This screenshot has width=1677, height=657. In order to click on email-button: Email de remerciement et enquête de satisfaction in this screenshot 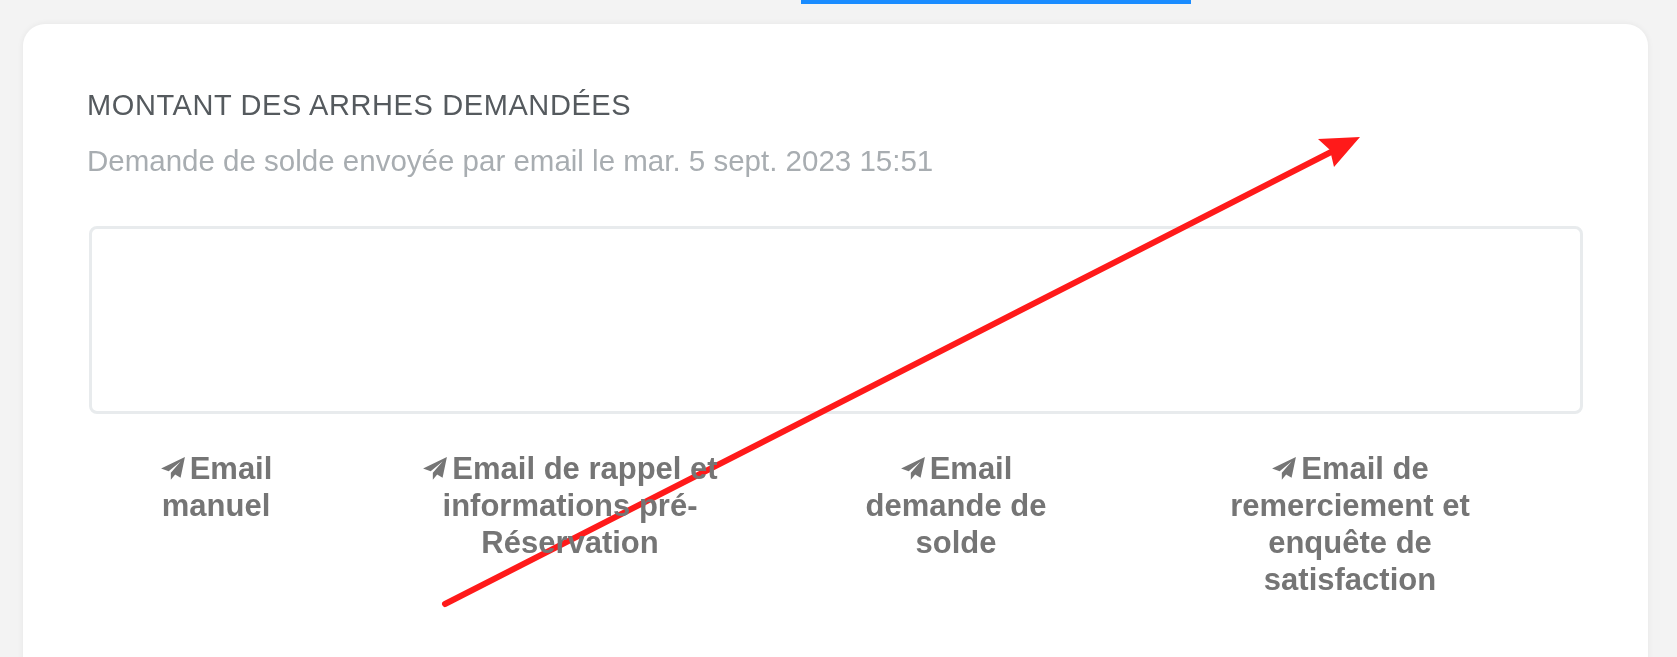, I will do `click(1350, 524)`.